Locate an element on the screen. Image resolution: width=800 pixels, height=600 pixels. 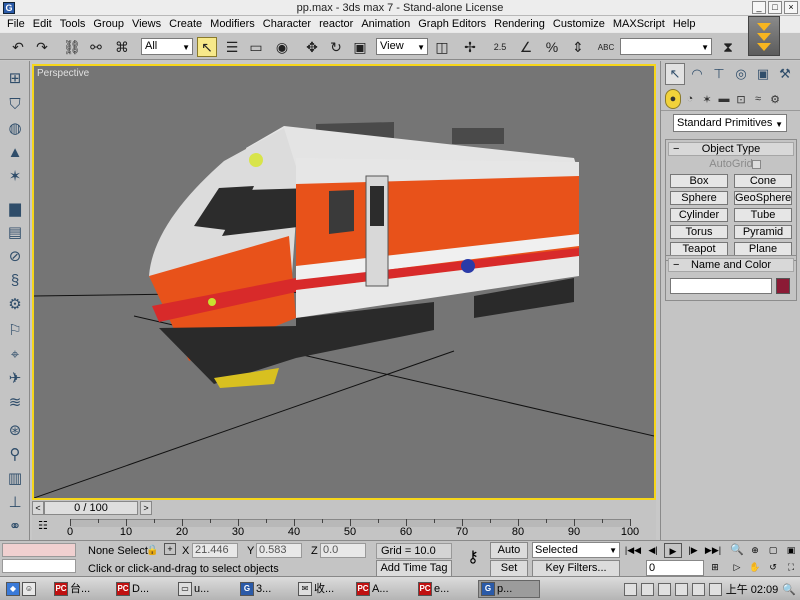
minimize-button: _ is located at coordinates (759, 7).